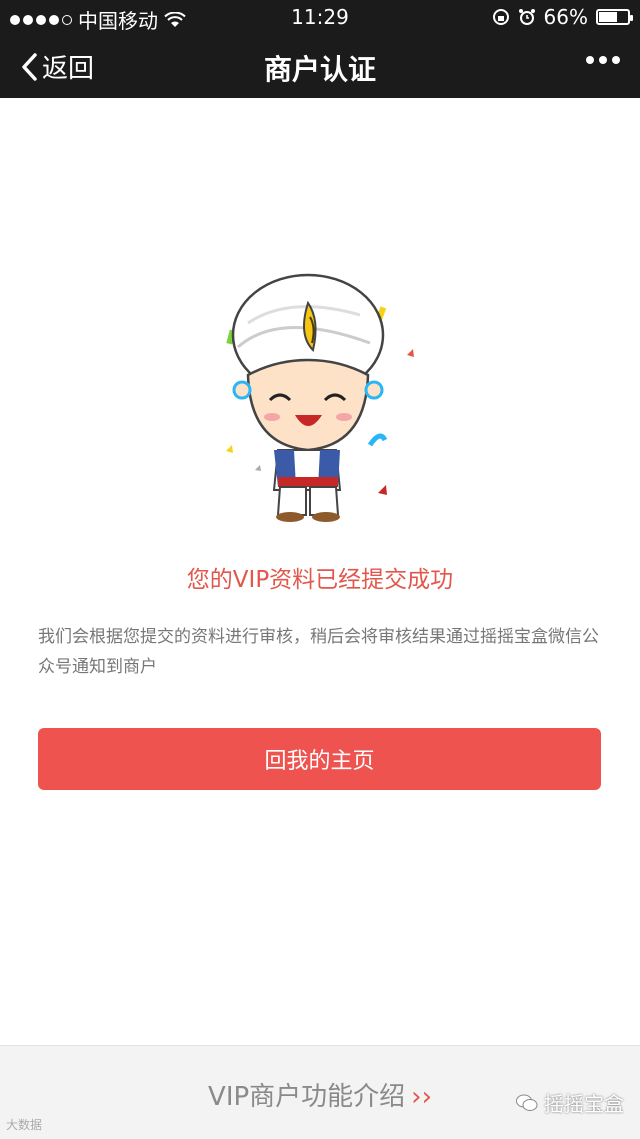 The height and width of the screenshot is (1139, 640). I want to click on watermark-left: 大数据, so click(24, 1125).